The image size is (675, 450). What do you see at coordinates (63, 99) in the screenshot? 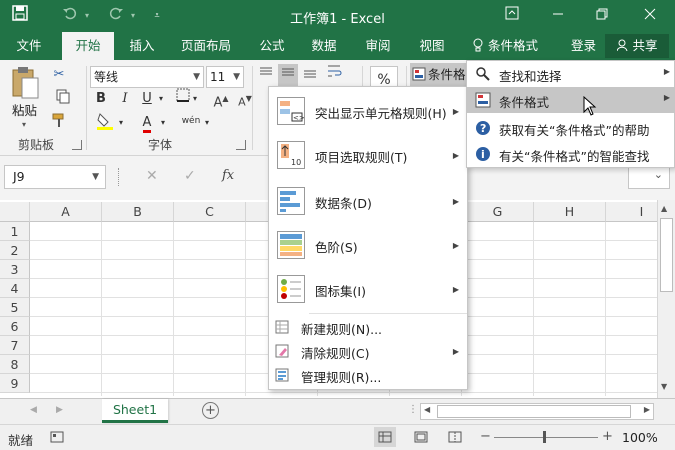
I see `copy-icon` at bounding box center [63, 99].